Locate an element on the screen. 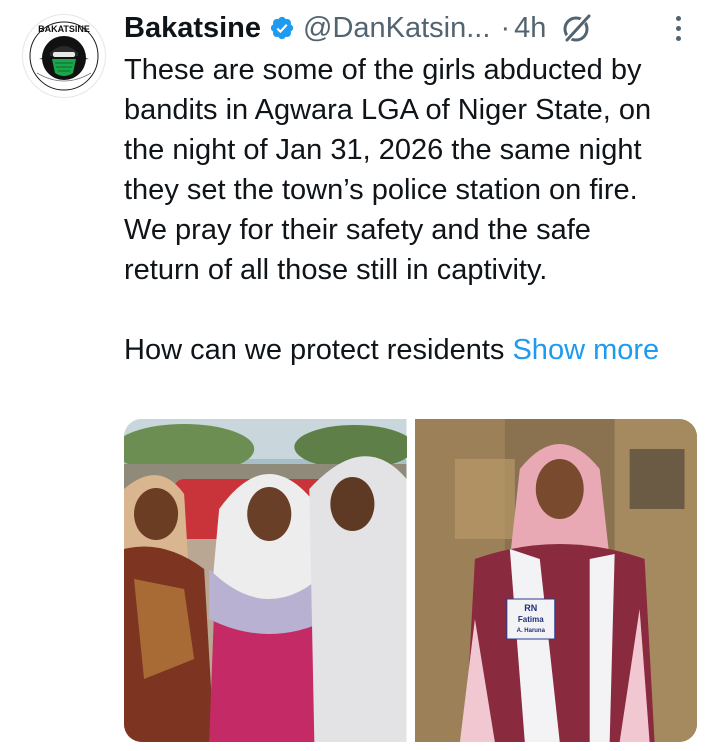 The image size is (720, 751). tweet-header: Bakatsine @DanKatsin... · 4h is located at coordinates (414, 28).